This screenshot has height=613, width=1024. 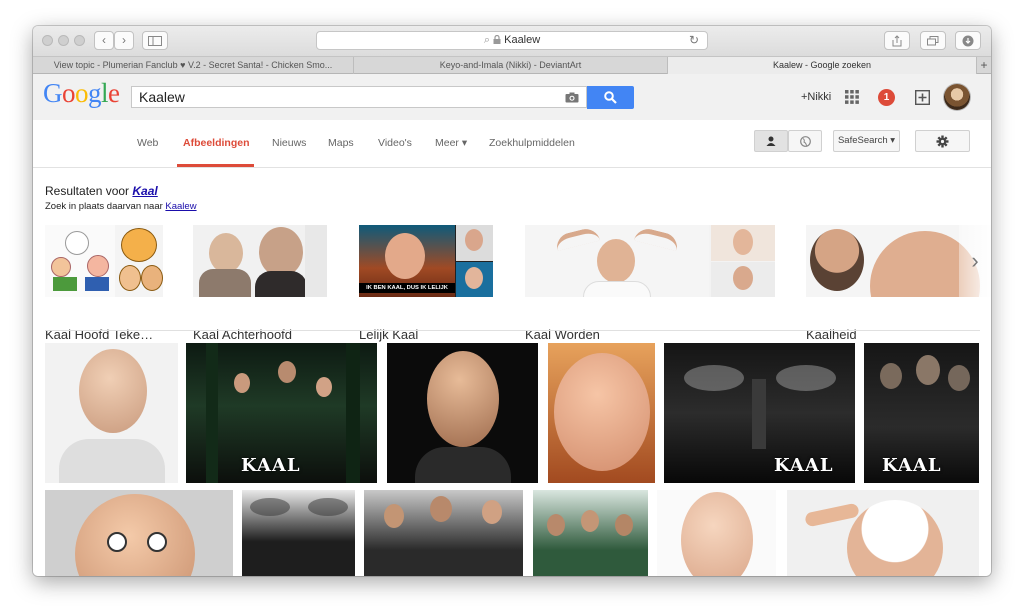 What do you see at coordinates (426, 261) in the screenshot?
I see `related-lelijk-kaal: IK BEN KAAL, DUS IK LELIJK` at bounding box center [426, 261].